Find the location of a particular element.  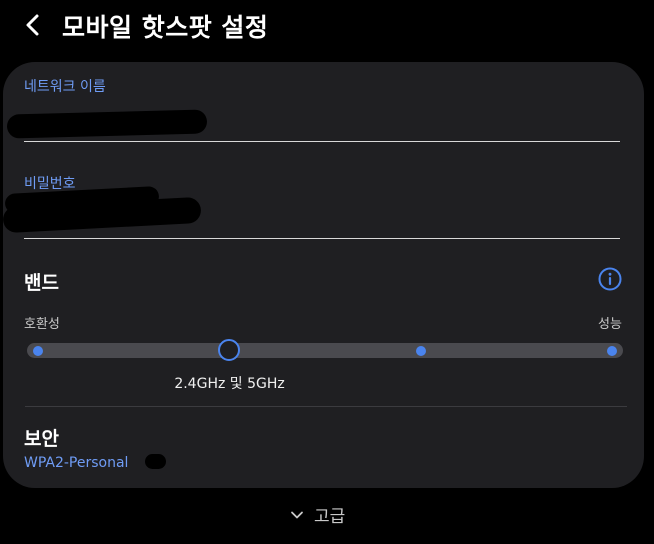

back-button is located at coordinates (33, 25).